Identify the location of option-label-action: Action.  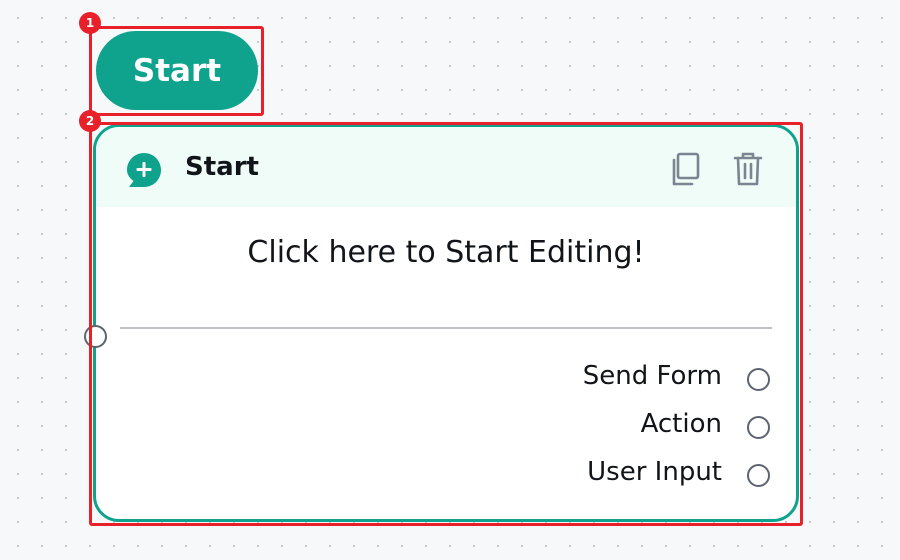
(681, 424).